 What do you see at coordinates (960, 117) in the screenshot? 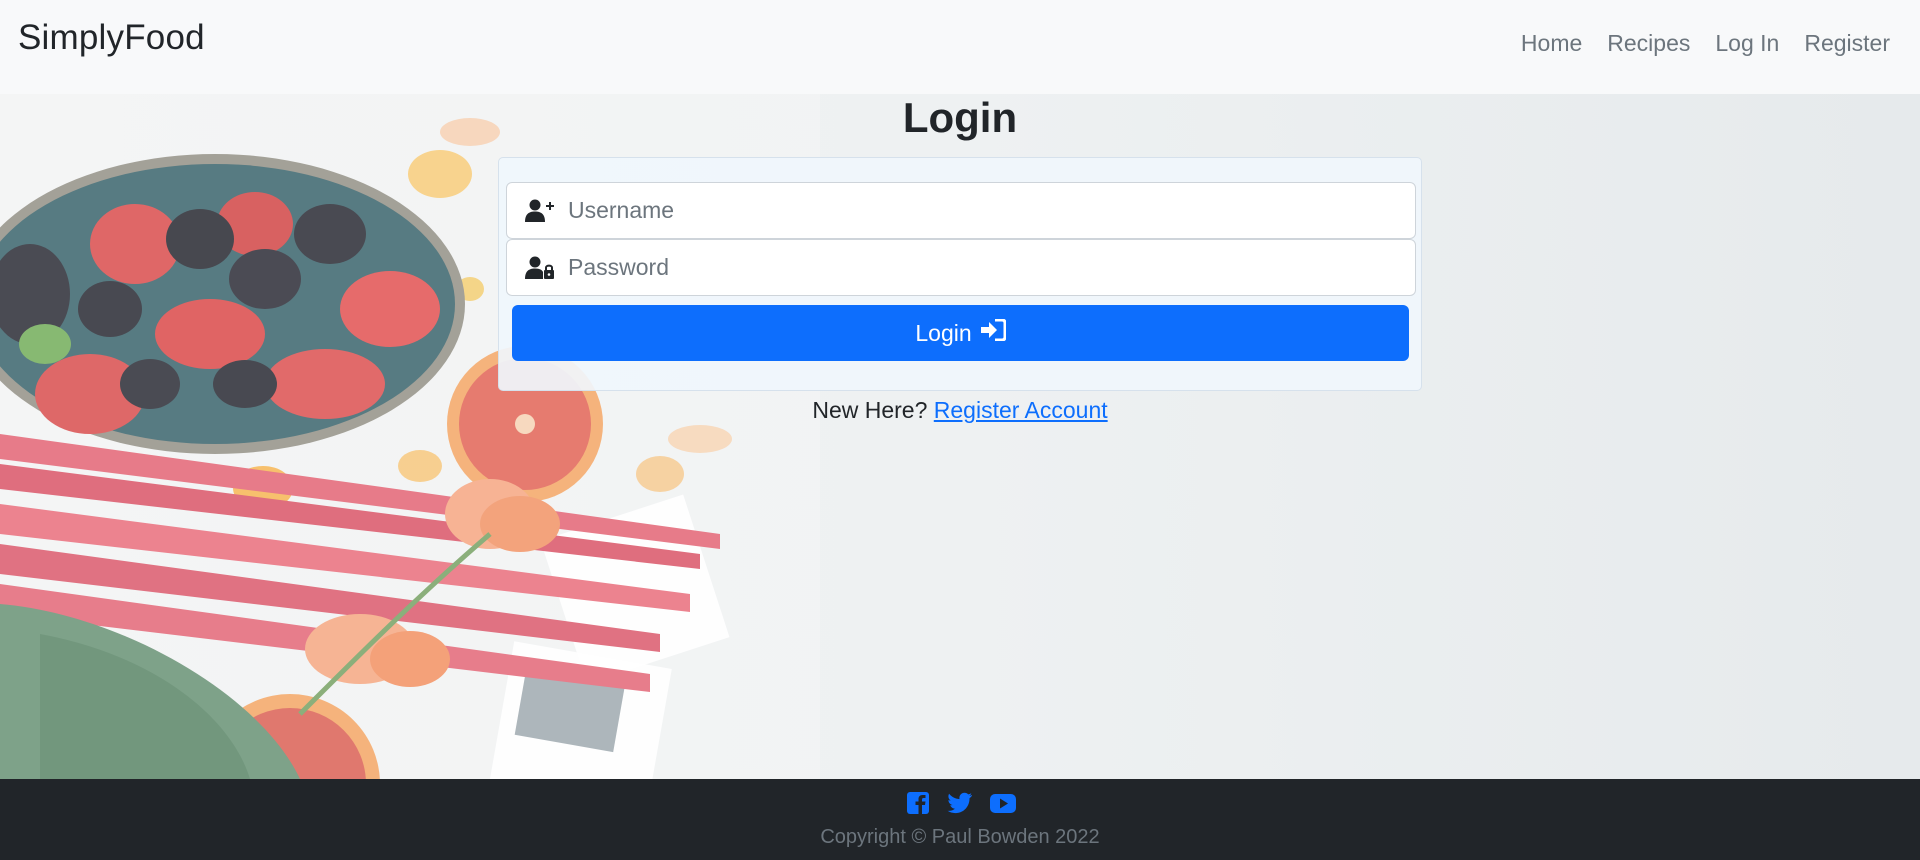
I see `page-title: Login` at bounding box center [960, 117].